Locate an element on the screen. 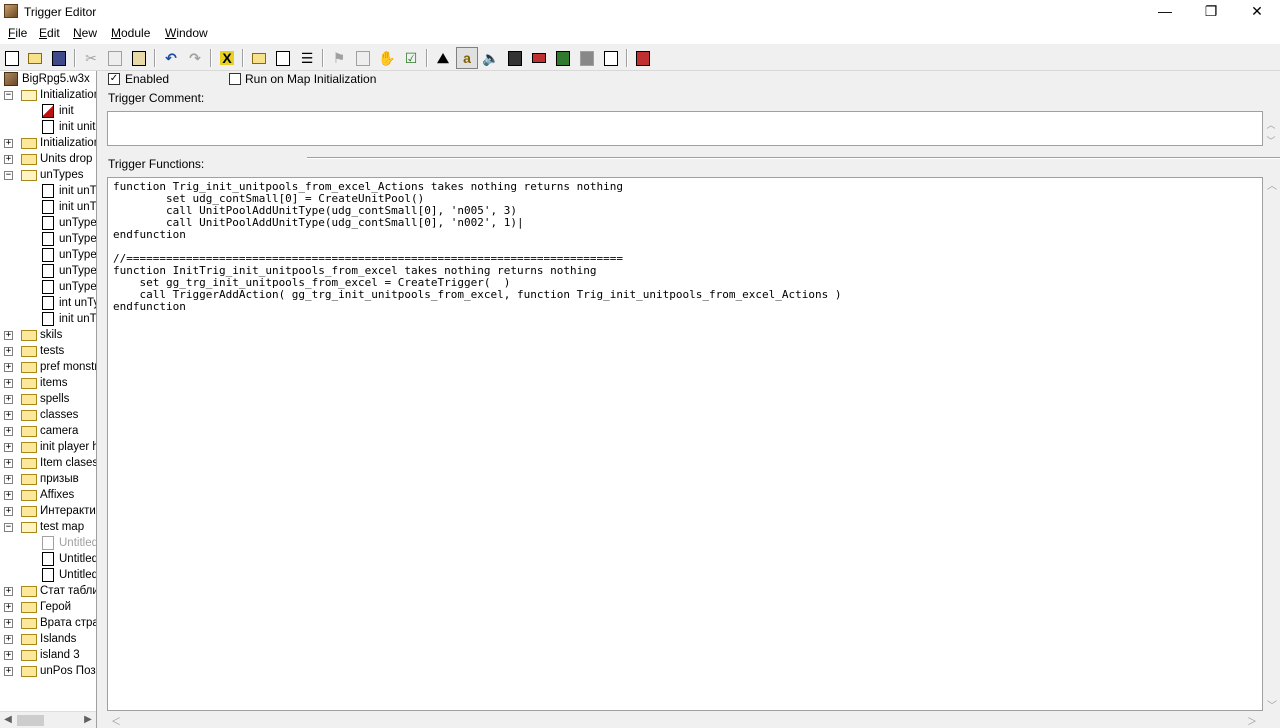 This screenshot has width=1280, height=728. tree-category: + Стат табли is located at coordinates (48, 591).